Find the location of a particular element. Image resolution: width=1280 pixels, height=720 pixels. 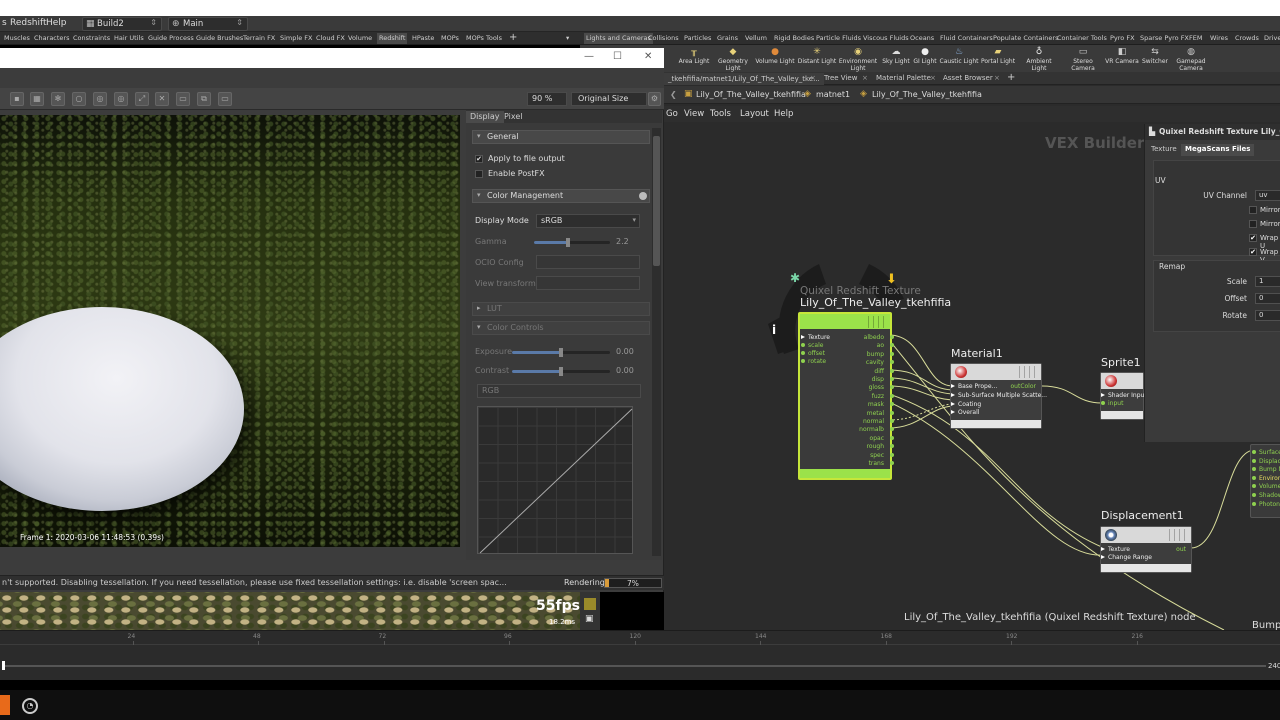

snapshot-icon: ▭ is located at coordinates (183, 99).